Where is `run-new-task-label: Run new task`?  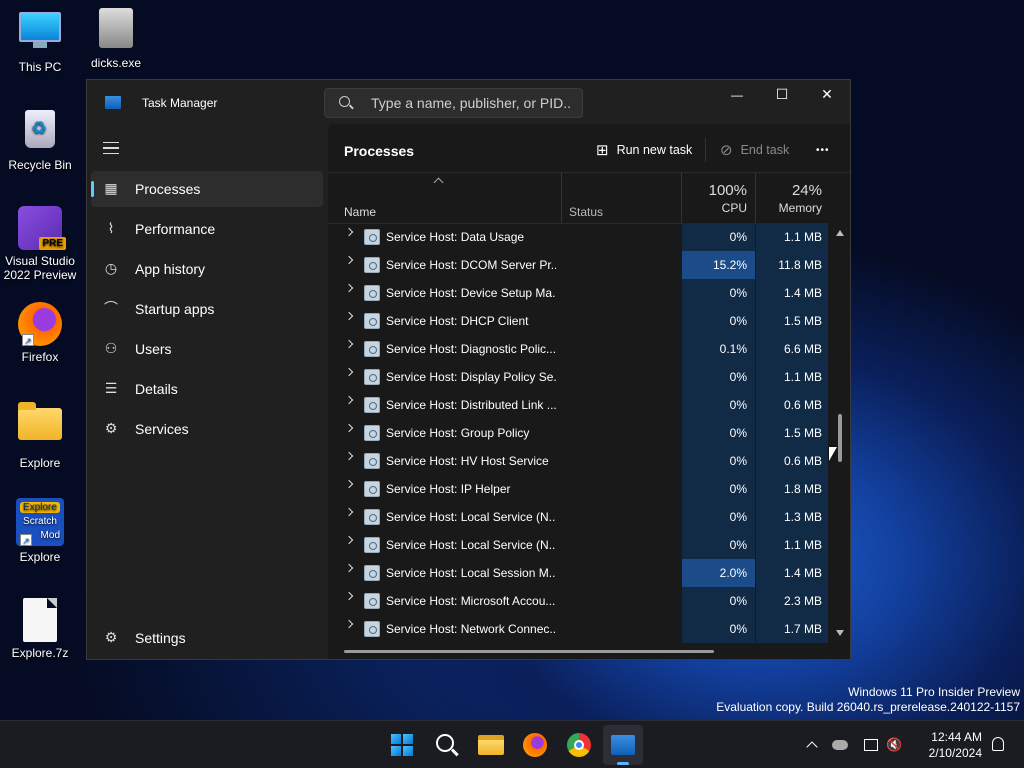 run-new-task-label: Run new task is located at coordinates (654, 150).